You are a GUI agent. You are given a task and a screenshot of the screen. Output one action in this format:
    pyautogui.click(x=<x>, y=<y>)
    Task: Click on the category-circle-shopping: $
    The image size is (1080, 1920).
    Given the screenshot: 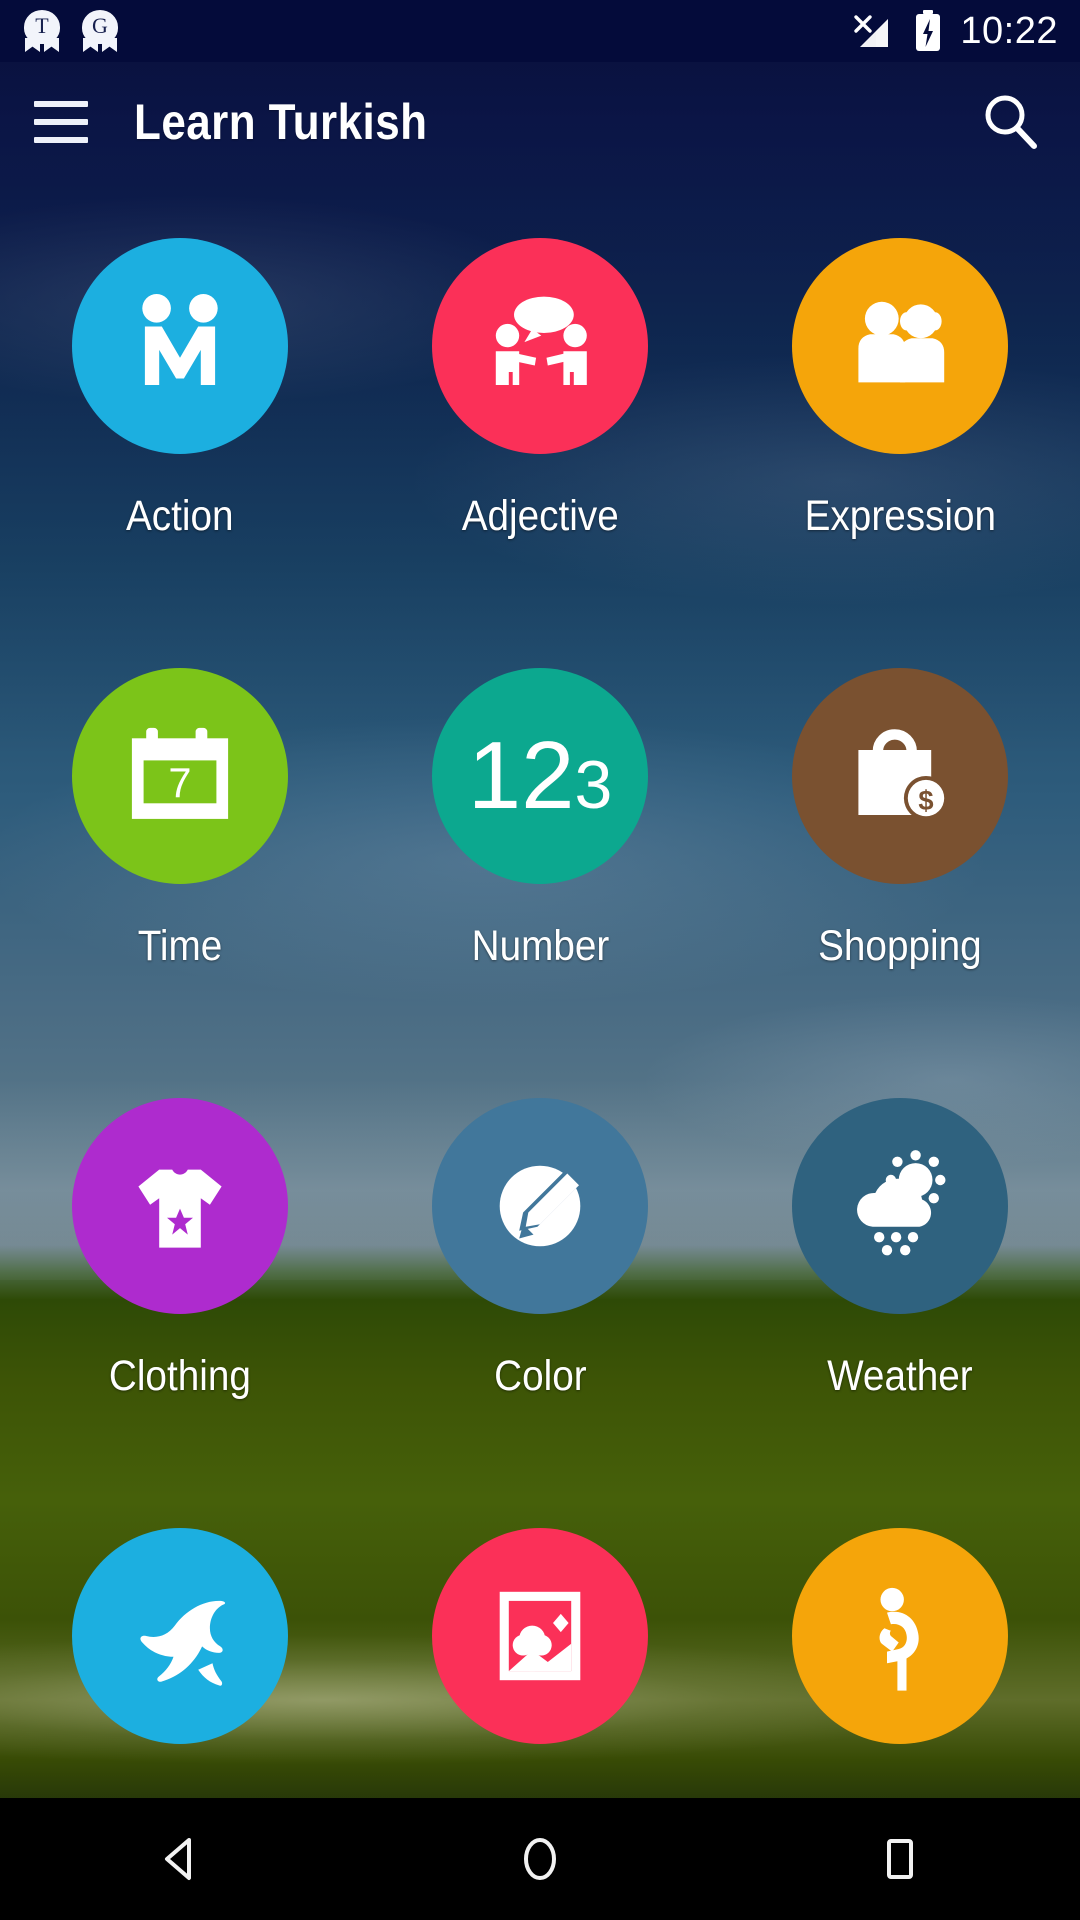 What is the action you would take?
    pyautogui.click(x=900, y=776)
    